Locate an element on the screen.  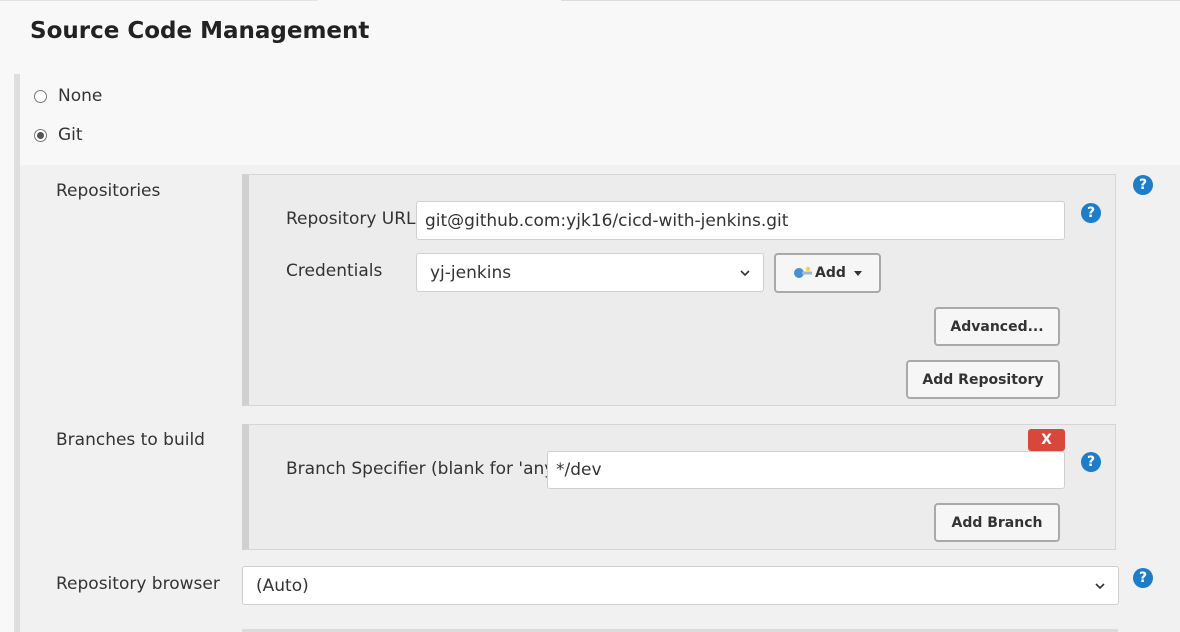
radio-none is located at coordinates (40, 96).